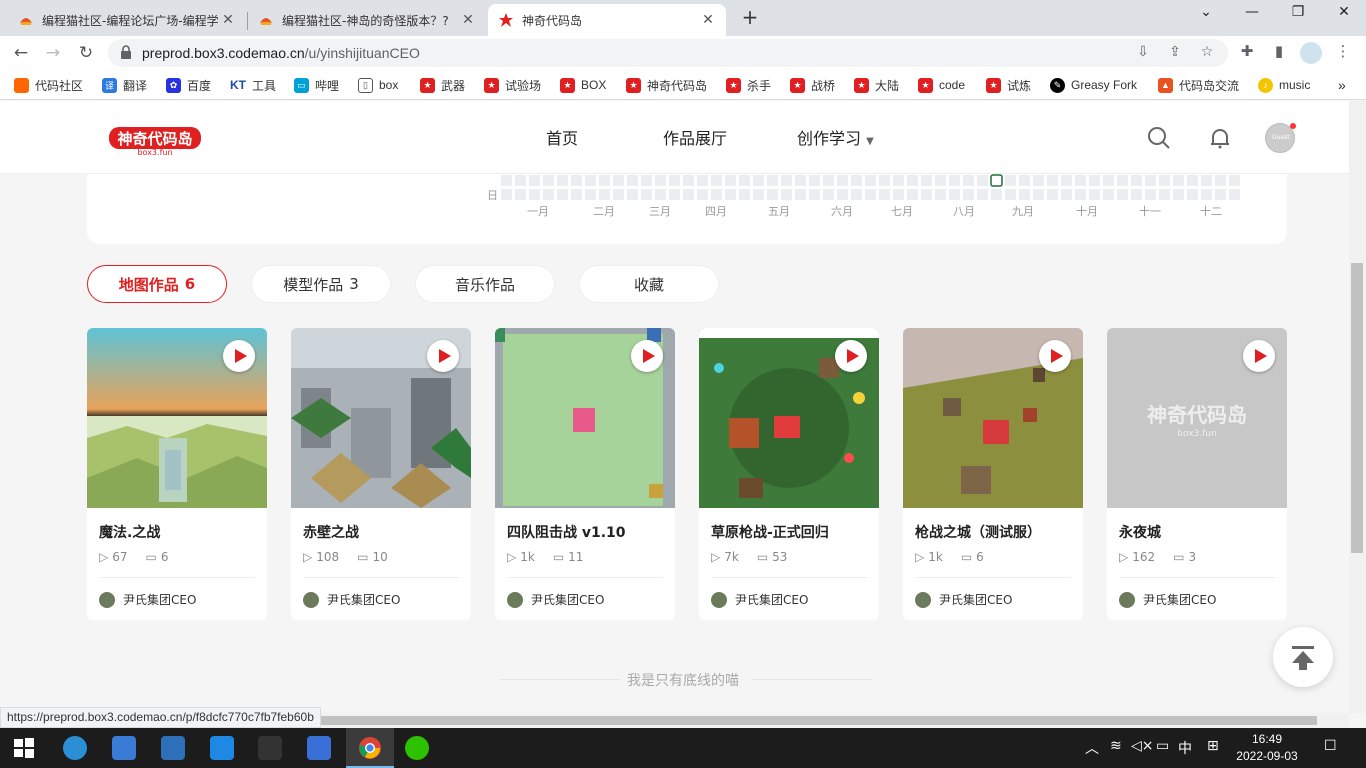 The height and width of the screenshot is (768, 1366). I want to click on nav-learn: 创作学习 ▼, so click(835, 137).